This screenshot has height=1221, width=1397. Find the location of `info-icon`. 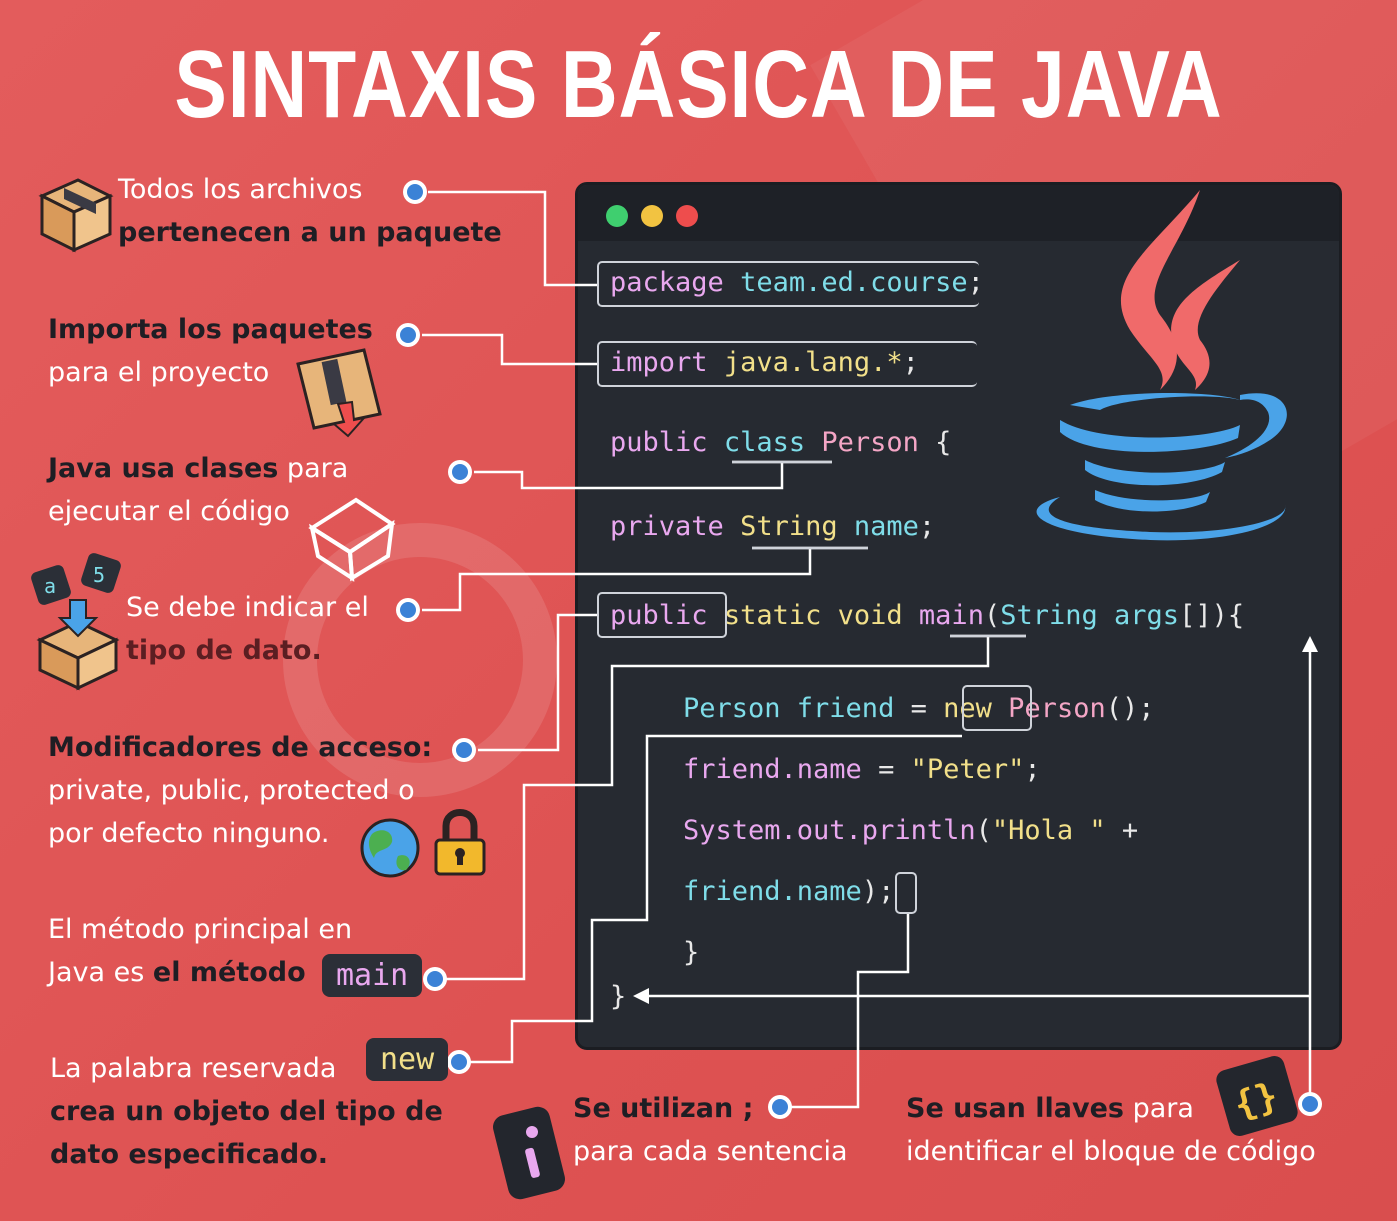

info-icon is located at coordinates (529, 1153).